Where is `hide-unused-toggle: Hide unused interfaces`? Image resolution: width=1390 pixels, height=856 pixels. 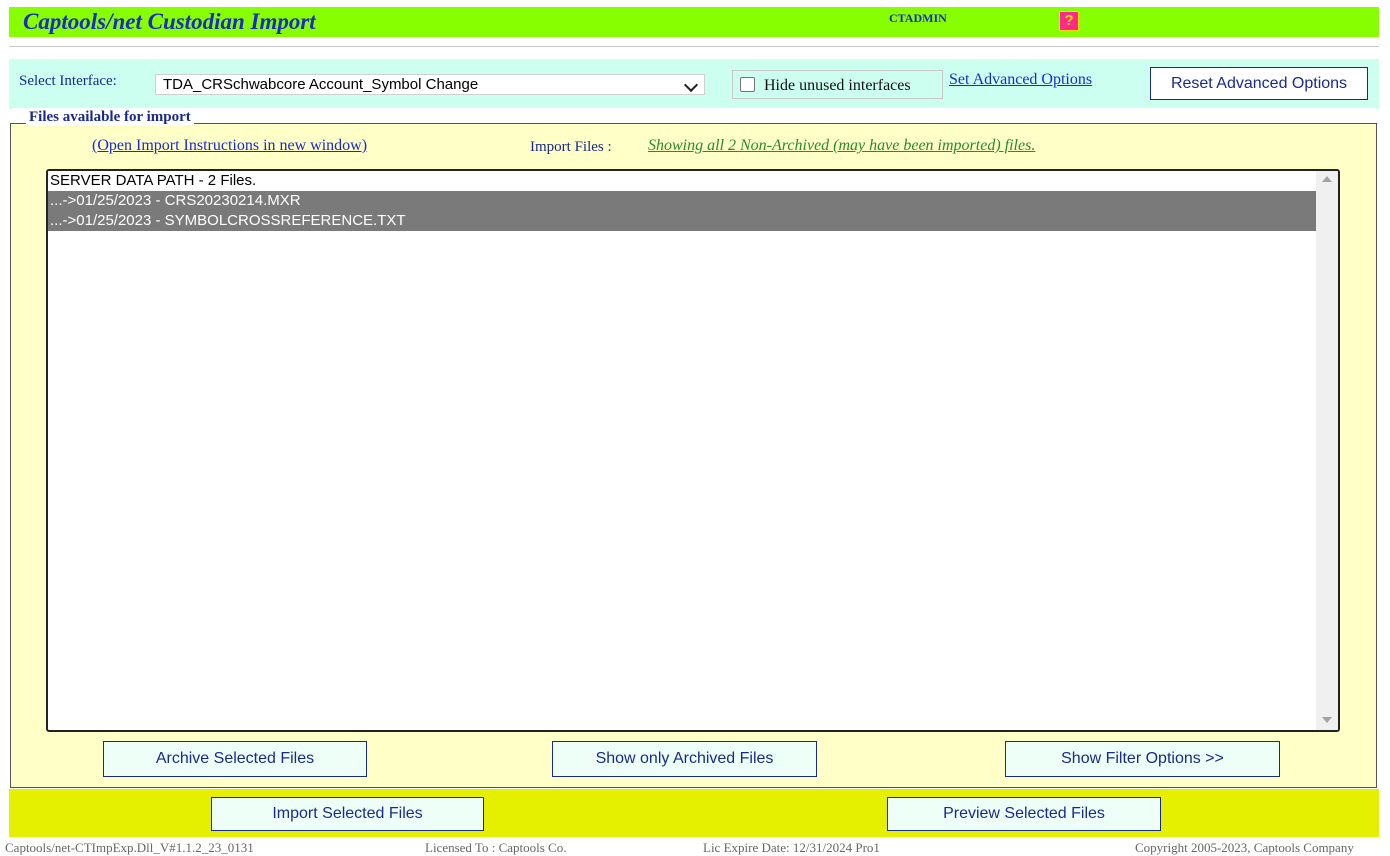 hide-unused-toggle: Hide unused interfaces is located at coordinates (837, 84).